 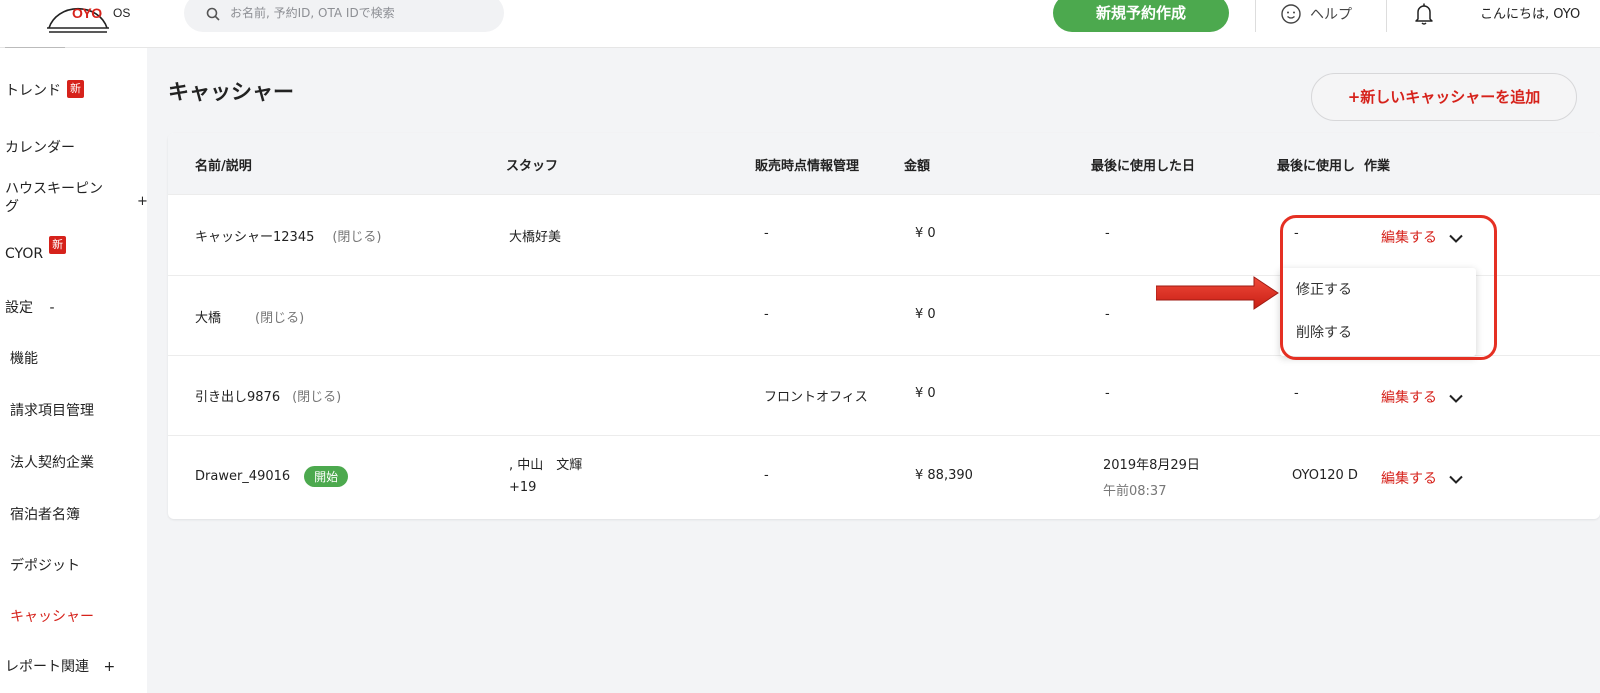 What do you see at coordinates (522, 487) in the screenshot?
I see `staff-more-count: +19` at bounding box center [522, 487].